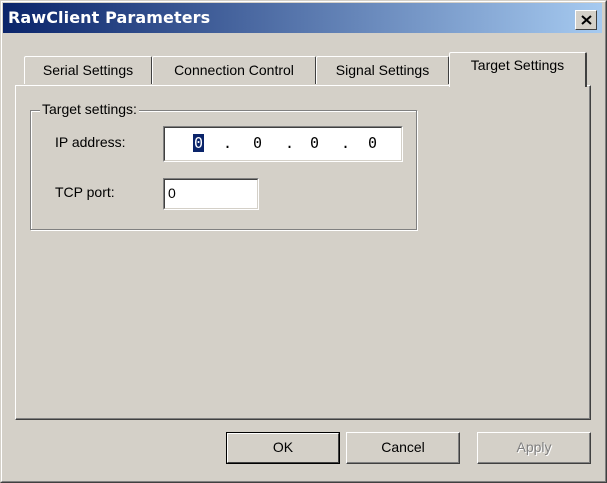  I want to click on apply-button: Apply, so click(534, 448).